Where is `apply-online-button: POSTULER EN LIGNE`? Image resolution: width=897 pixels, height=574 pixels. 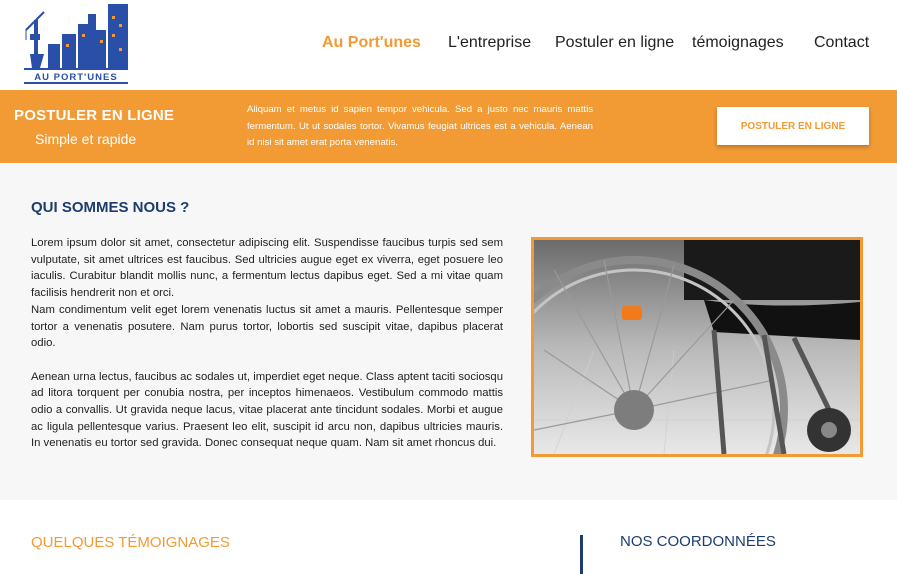
apply-online-button: POSTULER EN LIGNE is located at coordinates (793, 126).